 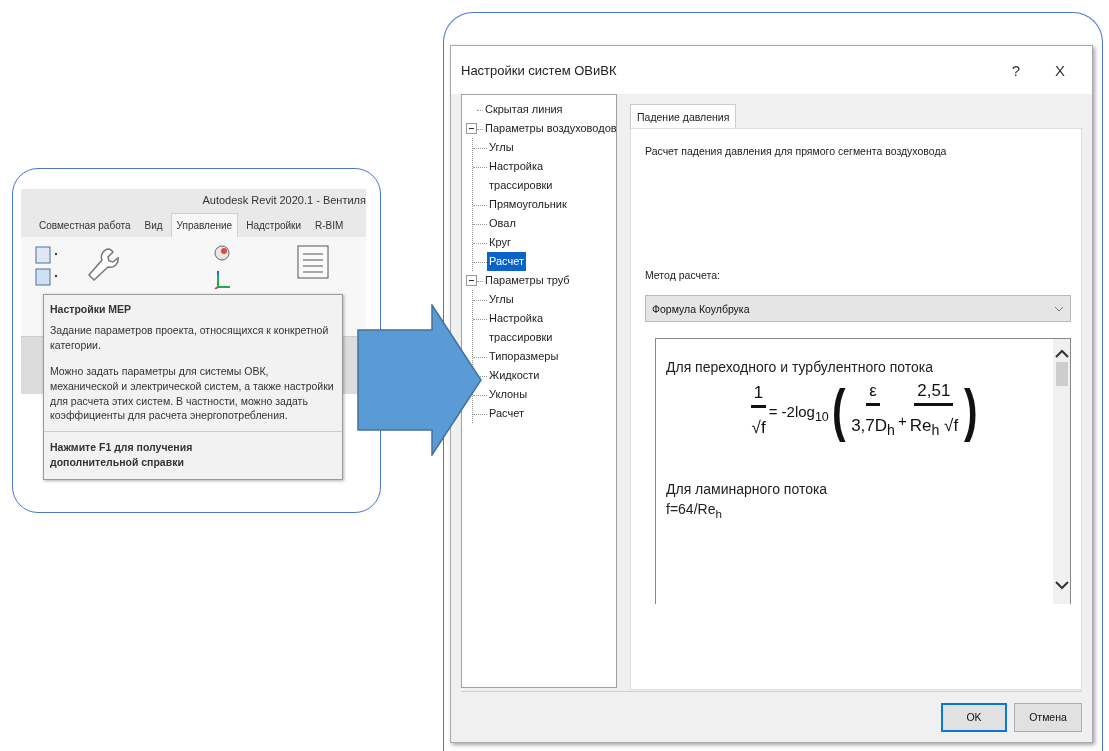 I want to click on globe-pin-icon, so click(x=223, y=267).